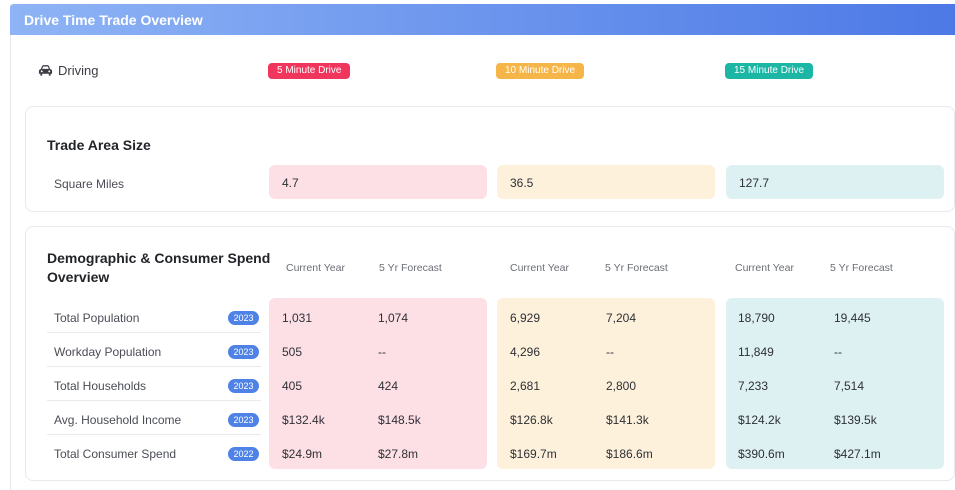 This screenshot has height=490, width=955. I want to click on square-miles-cell-10: 36.5, so click(606, 182).